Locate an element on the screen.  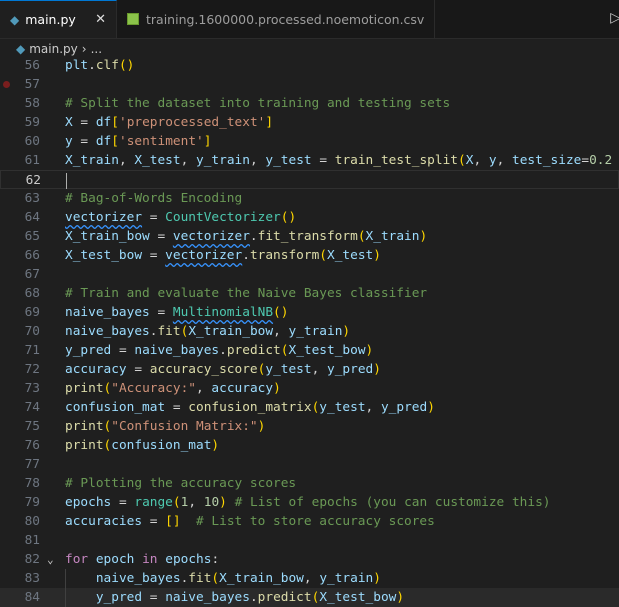
code-token: 10 is located at coordinates (211, 502).